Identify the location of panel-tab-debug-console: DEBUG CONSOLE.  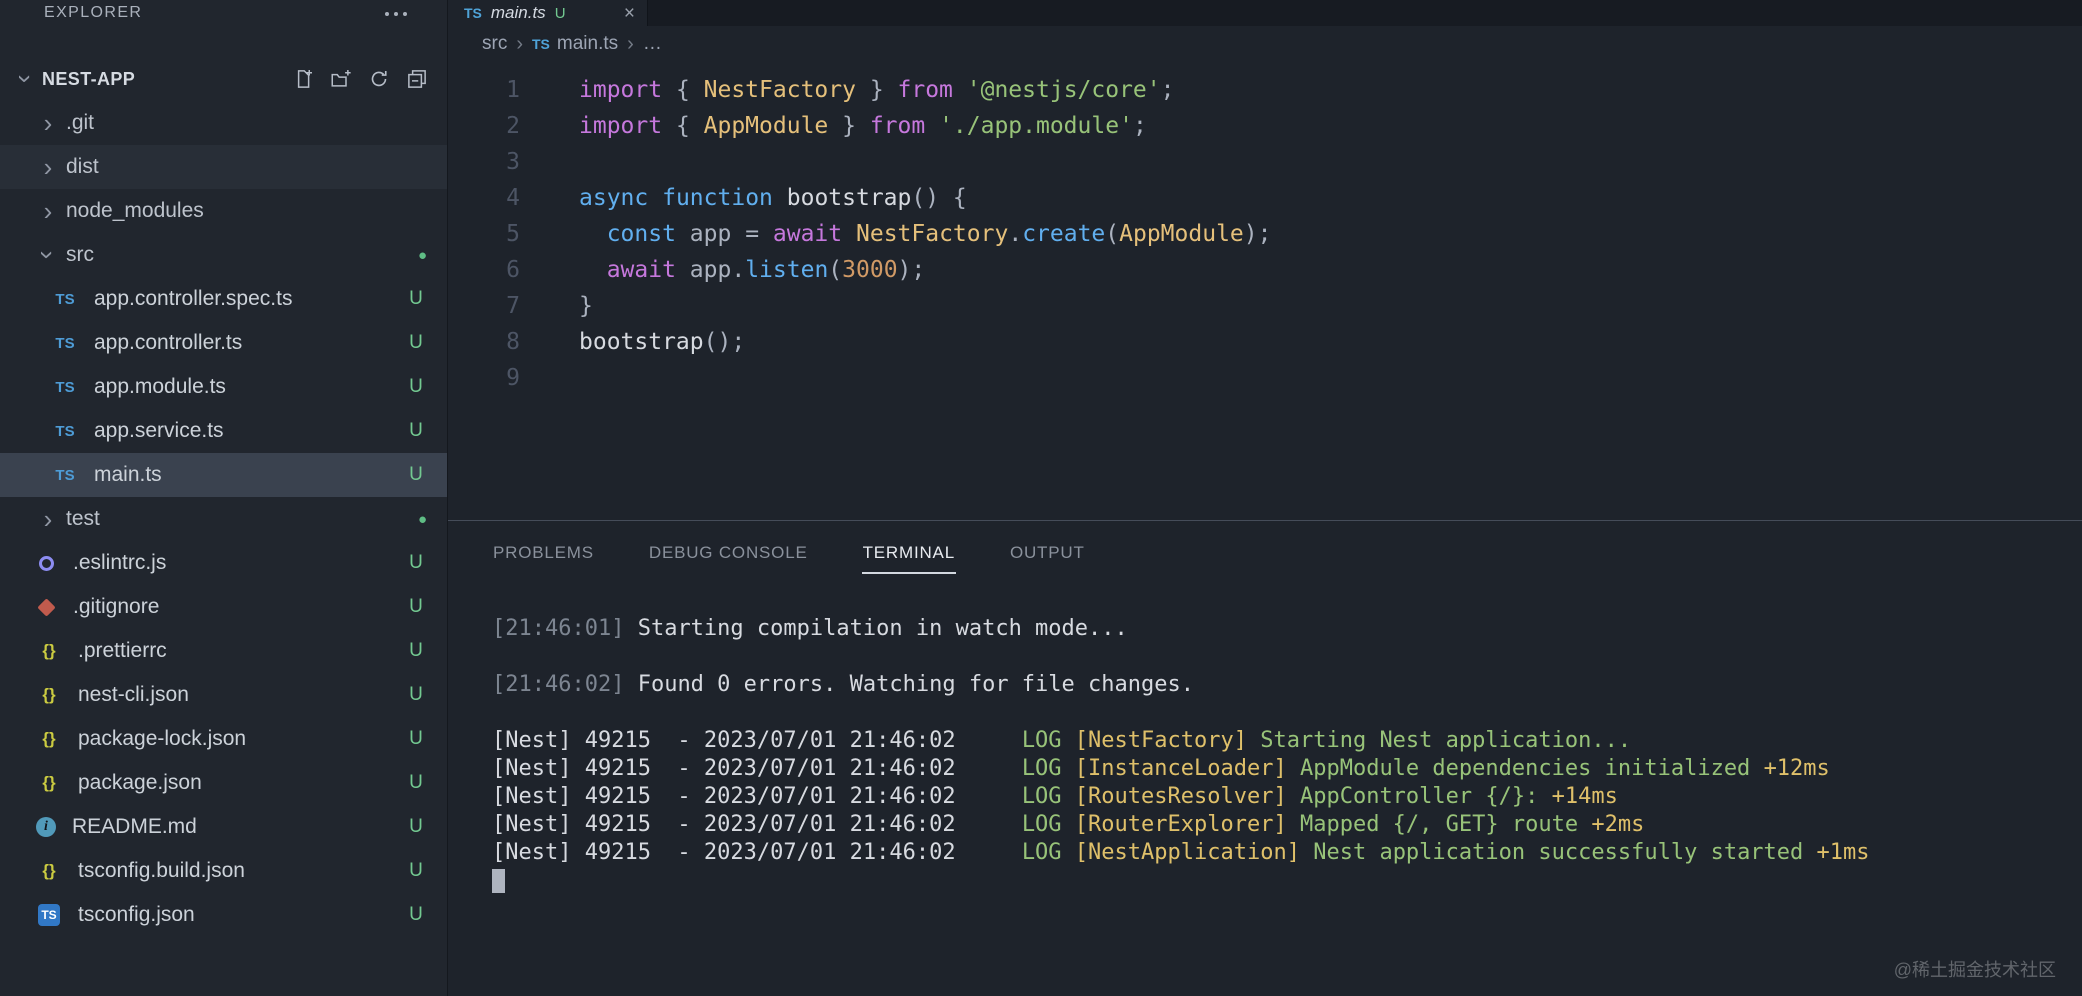
(728, 554).